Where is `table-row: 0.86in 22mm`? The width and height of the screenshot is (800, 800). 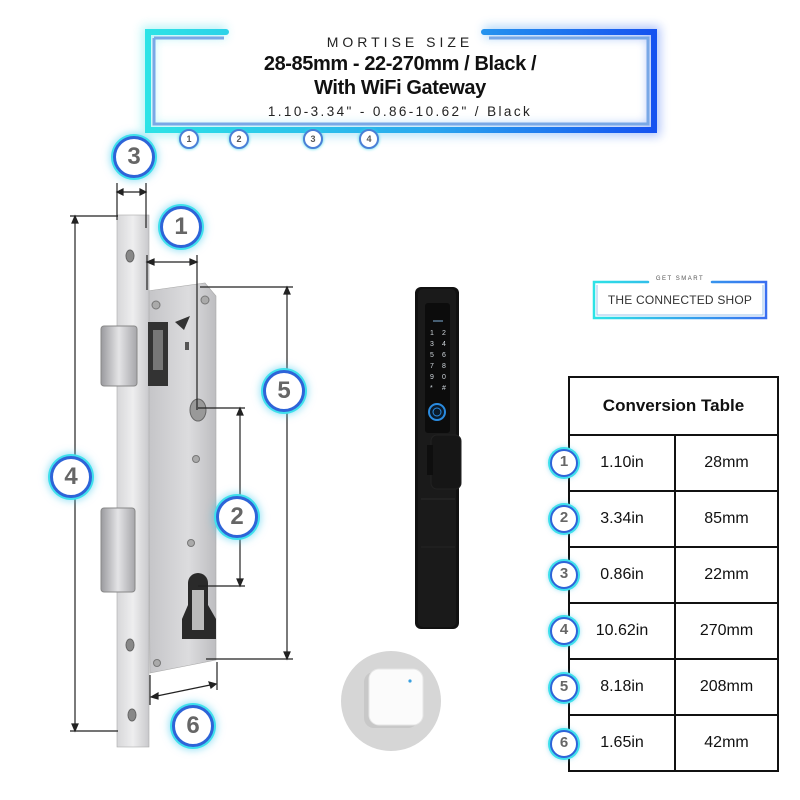 table-row: 0.86in 22mm is located at coordinates (673, 575).